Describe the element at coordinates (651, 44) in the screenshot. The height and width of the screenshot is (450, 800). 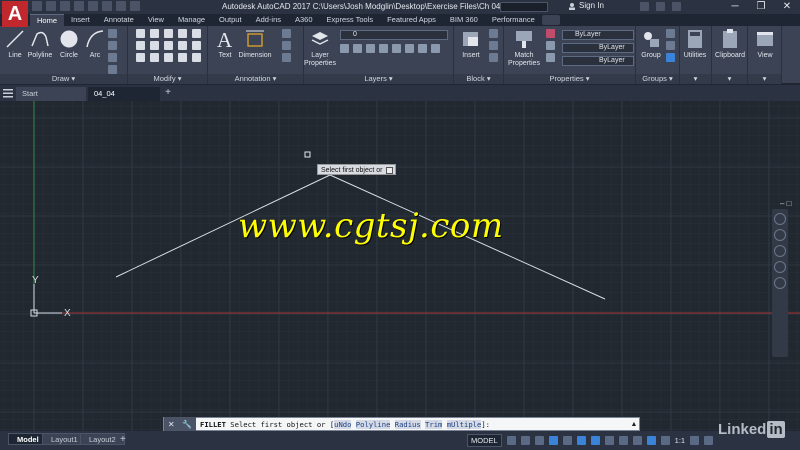
I see `group-tool: Group` at that location.